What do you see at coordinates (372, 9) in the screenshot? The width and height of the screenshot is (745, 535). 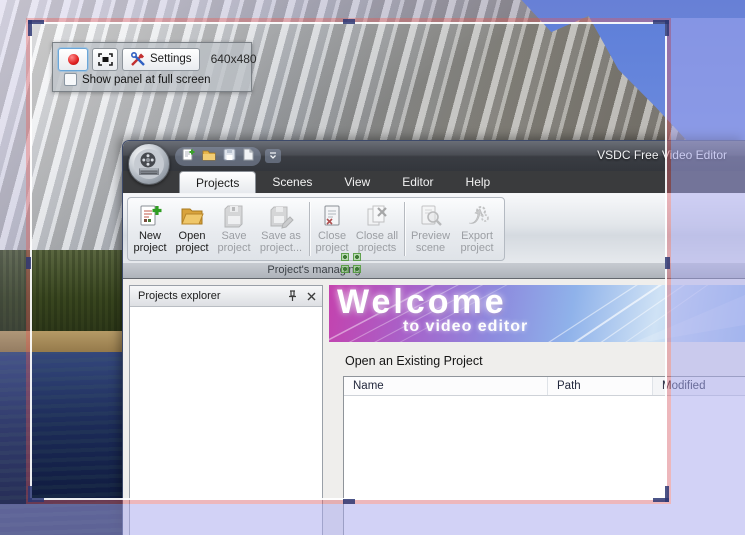 I see `screen-dim-overlay-top` at bounding box center [372, 9].